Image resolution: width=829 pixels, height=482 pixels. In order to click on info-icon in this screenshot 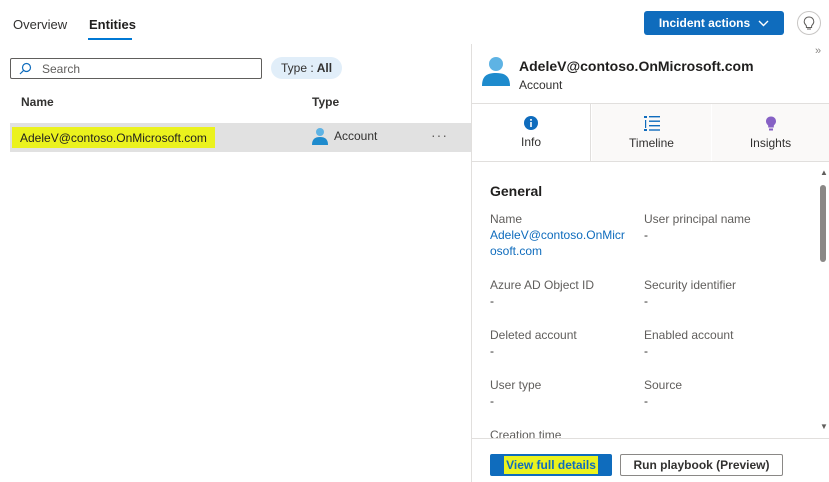, I will do `click(531, 123)`.